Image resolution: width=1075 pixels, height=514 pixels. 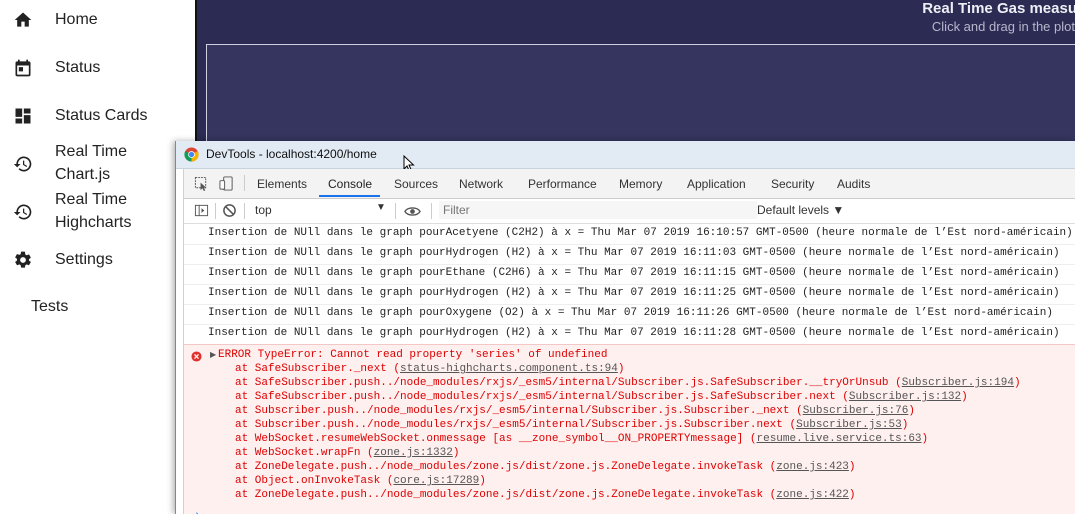 What do you see at coordinates (436, 481) in the screenshot?
I see `source-link: core.js:17289` at bounding box center [436, 481].